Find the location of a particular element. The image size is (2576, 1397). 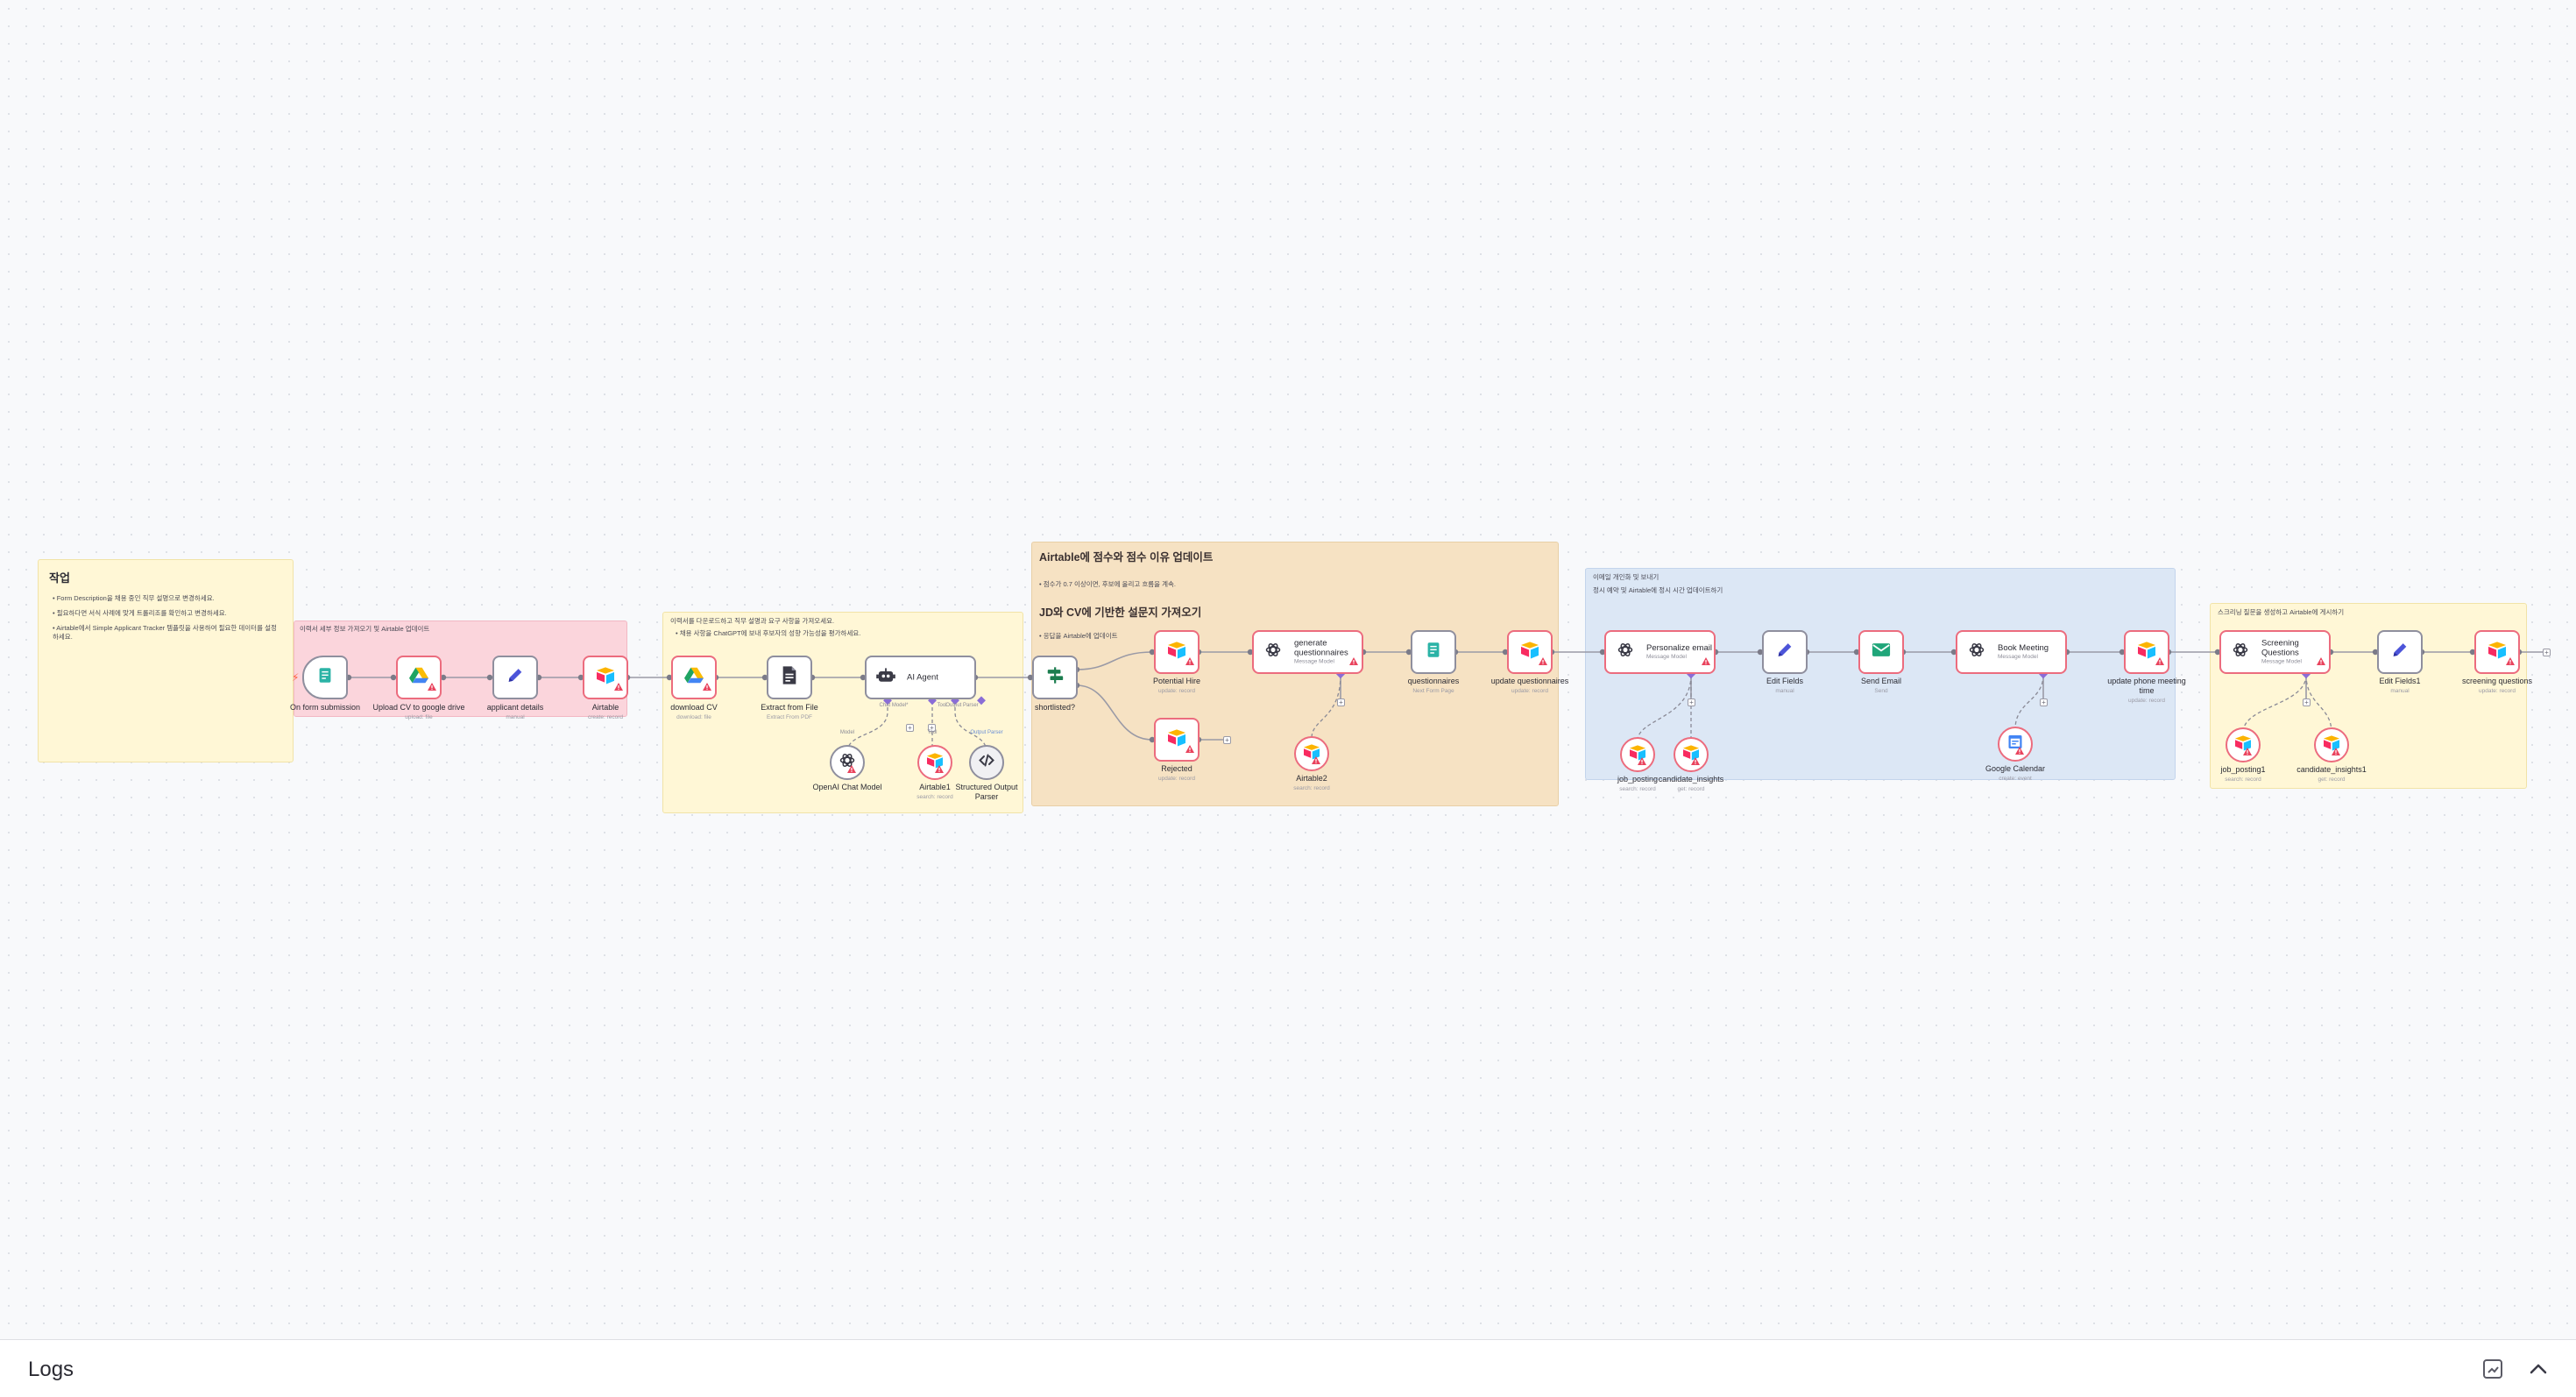

node-title-text: generate questionnaires is located at coordinates (1321, 648).